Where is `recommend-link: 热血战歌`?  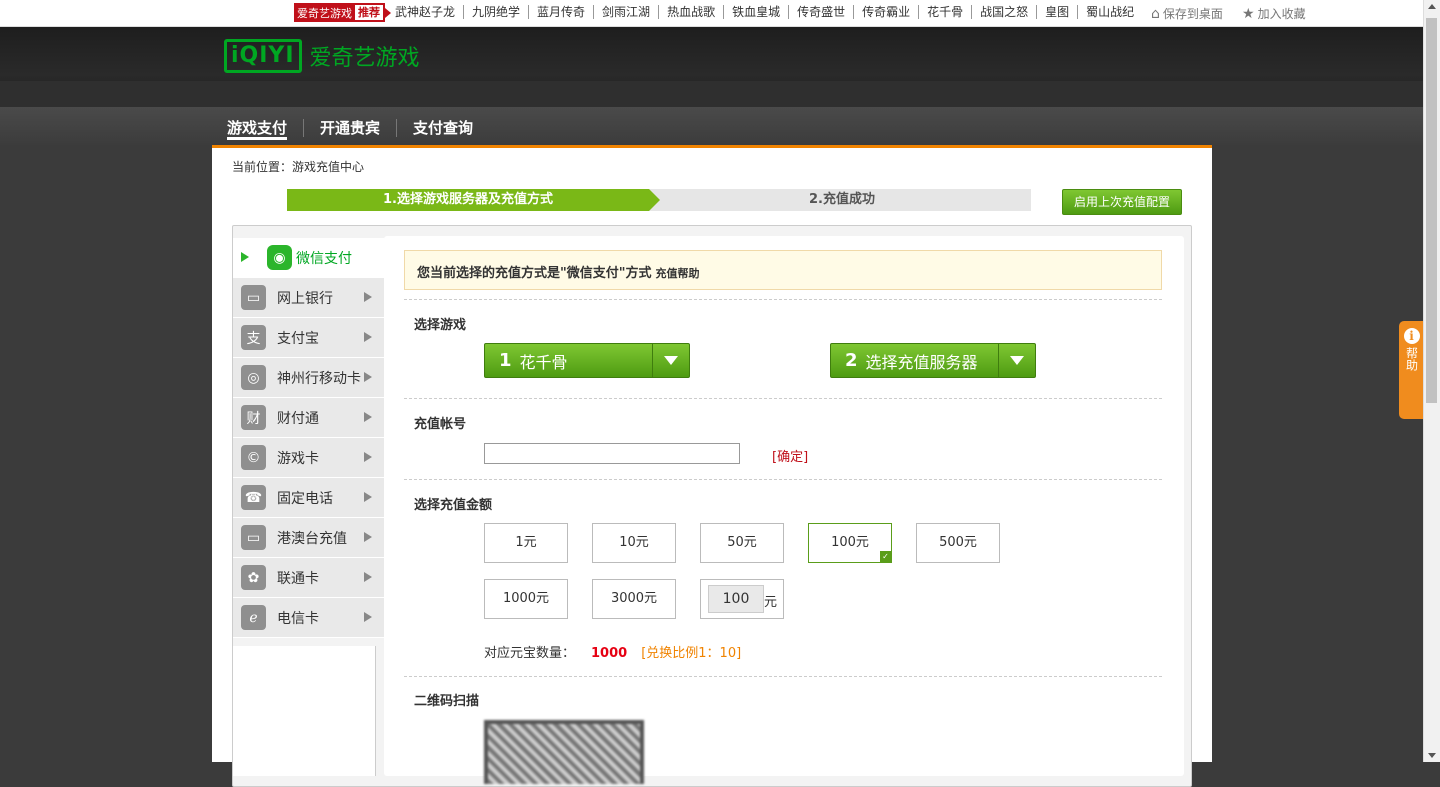
recommend-link: 热血战歌 is located at coordinates (692, 12).